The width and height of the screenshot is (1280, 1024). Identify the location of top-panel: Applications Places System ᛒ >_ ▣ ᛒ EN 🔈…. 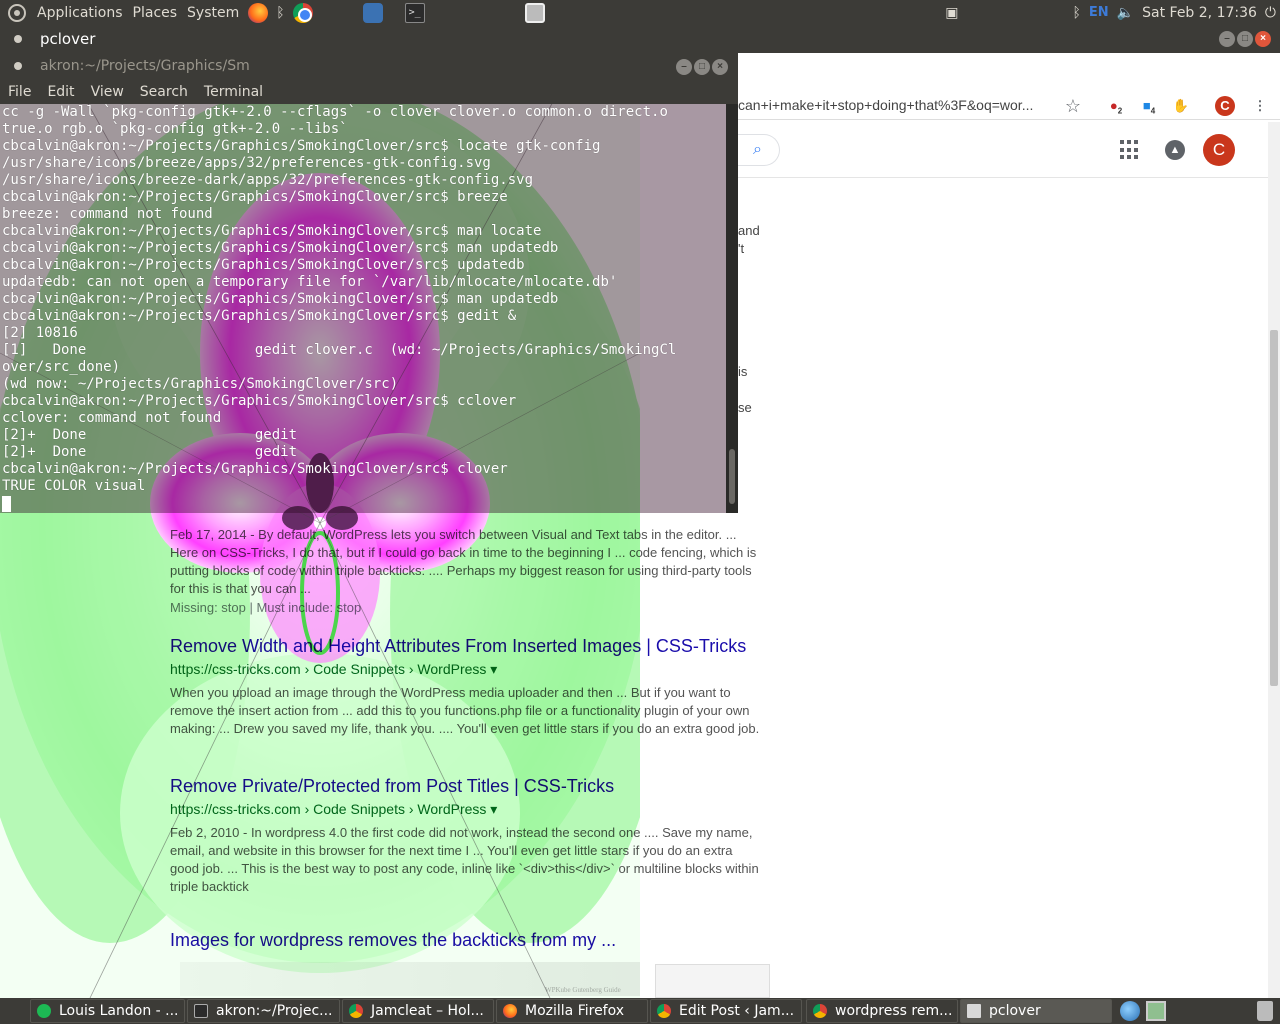
(640, 12).